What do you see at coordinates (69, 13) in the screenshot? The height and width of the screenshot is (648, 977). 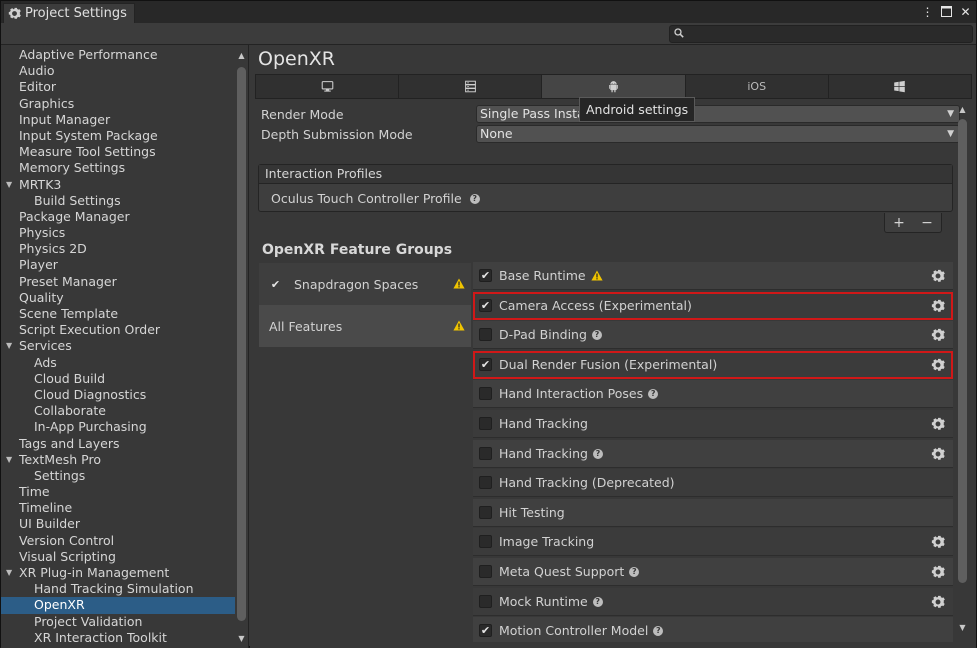 I see `project-settings-tab: Project Settings` at bounding box center [69, 13].